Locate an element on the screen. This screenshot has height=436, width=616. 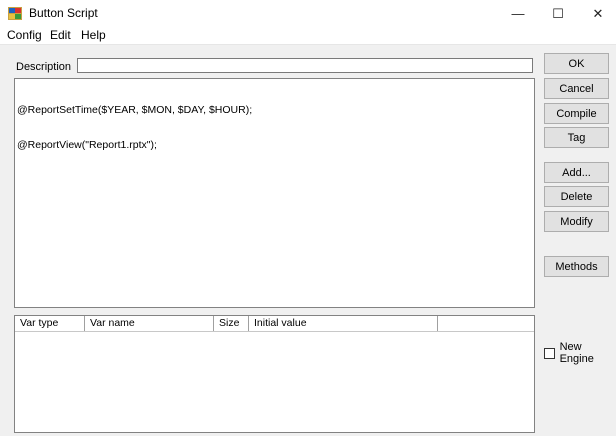
column-size: Size is located at coordinates (231, 323).